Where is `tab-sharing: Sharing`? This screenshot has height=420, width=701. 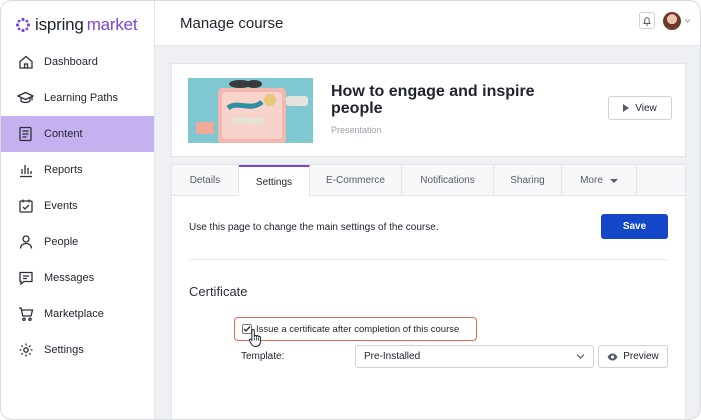
tab-sharing: Sharing is located at coordinates (528, 180).